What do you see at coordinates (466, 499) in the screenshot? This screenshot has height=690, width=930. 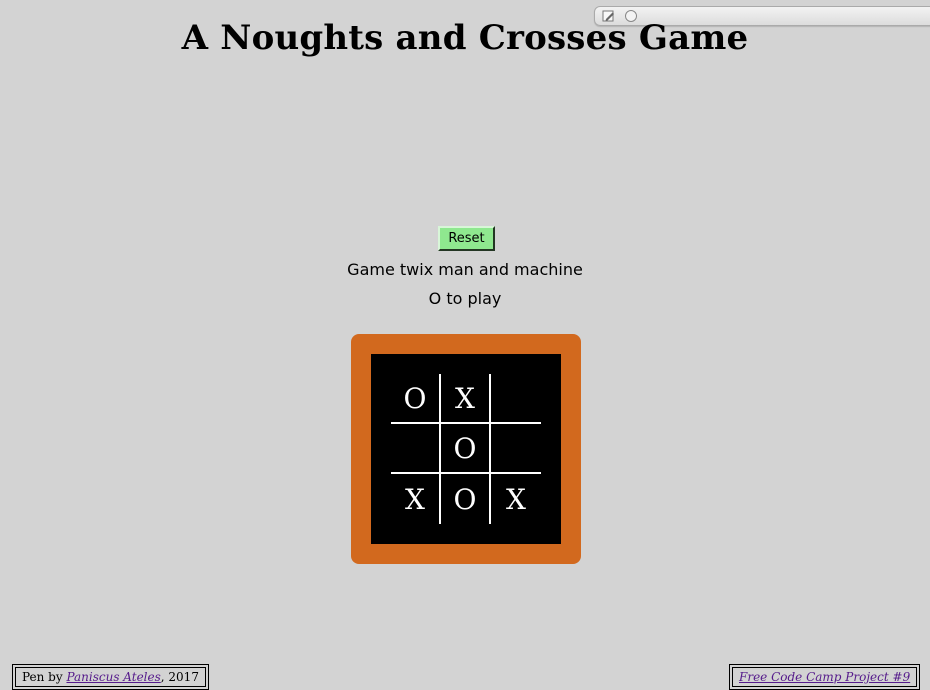 I see `board-cell-8: O` at bounding box center [466, 499].